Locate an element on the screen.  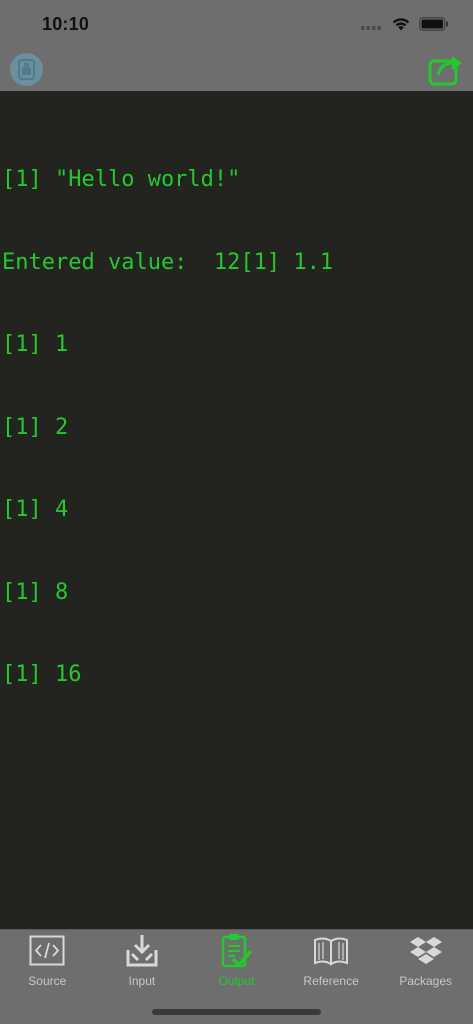
tab-output: Output is located at coordinates (236, 961).